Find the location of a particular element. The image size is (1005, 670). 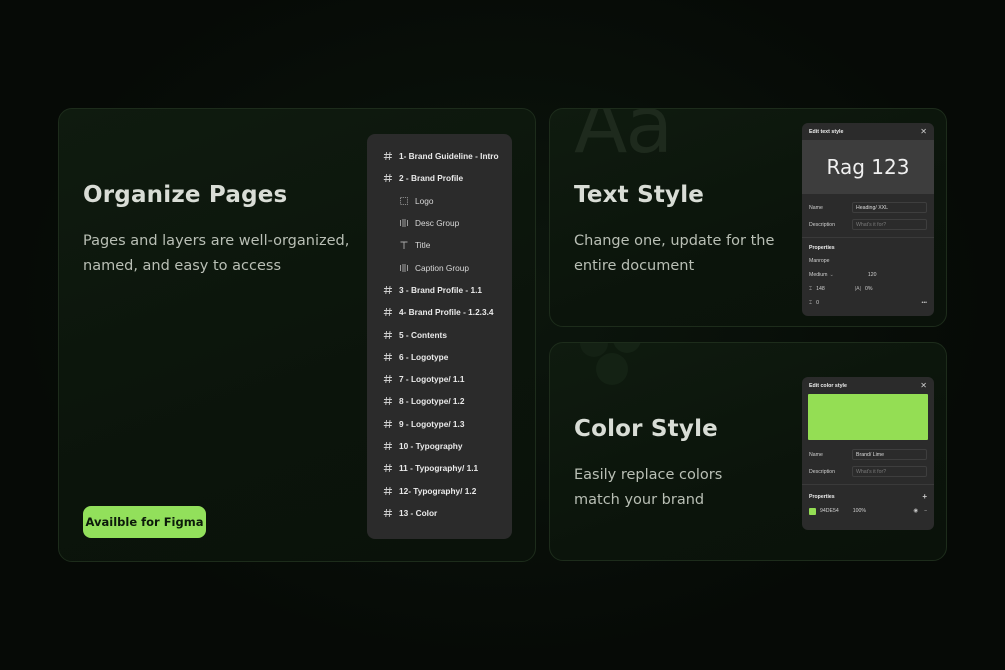

page-item: 5 - Contents is located at coordinates (439, 334).